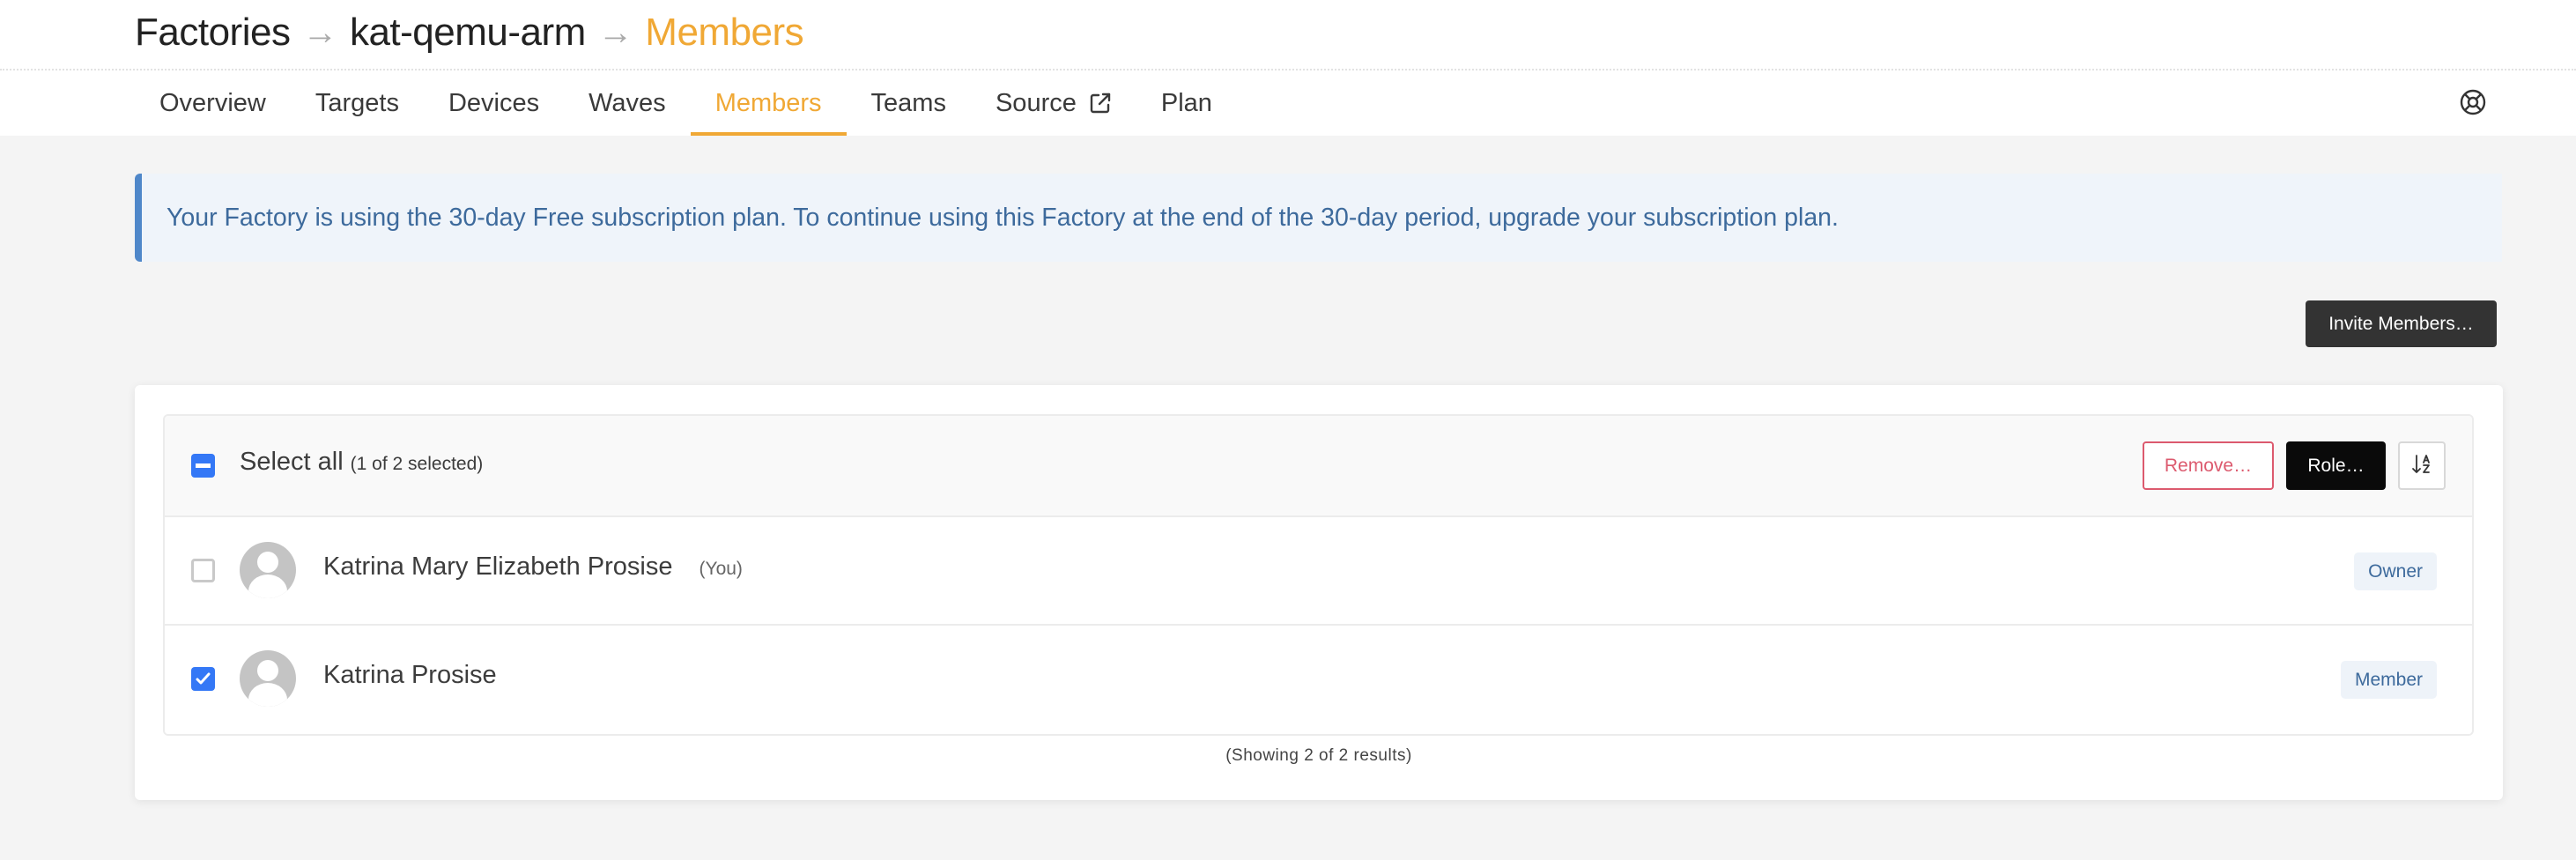  I want to click on you-indicator: (You), so click(721, 569).